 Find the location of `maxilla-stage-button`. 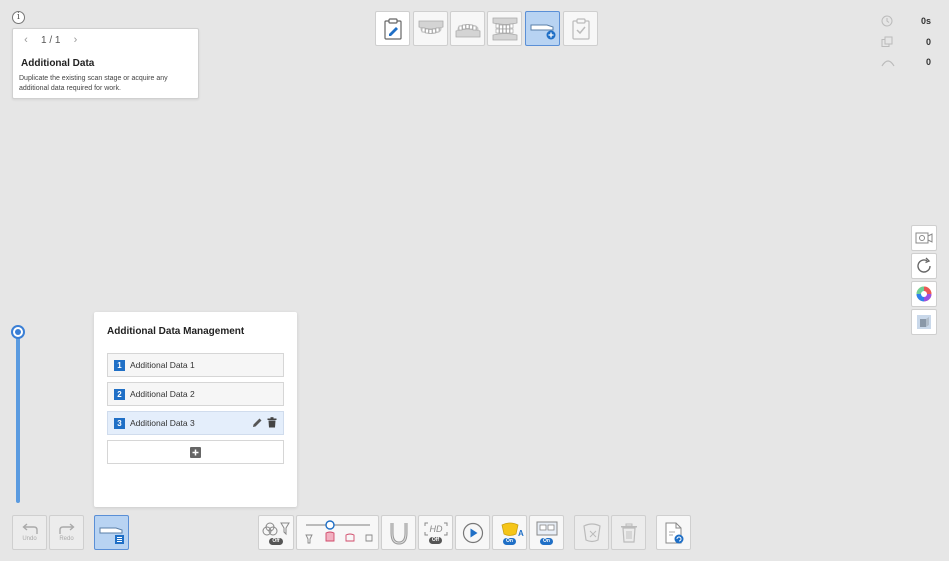

maxilla-stage-button is located at coordinates (430, 28).